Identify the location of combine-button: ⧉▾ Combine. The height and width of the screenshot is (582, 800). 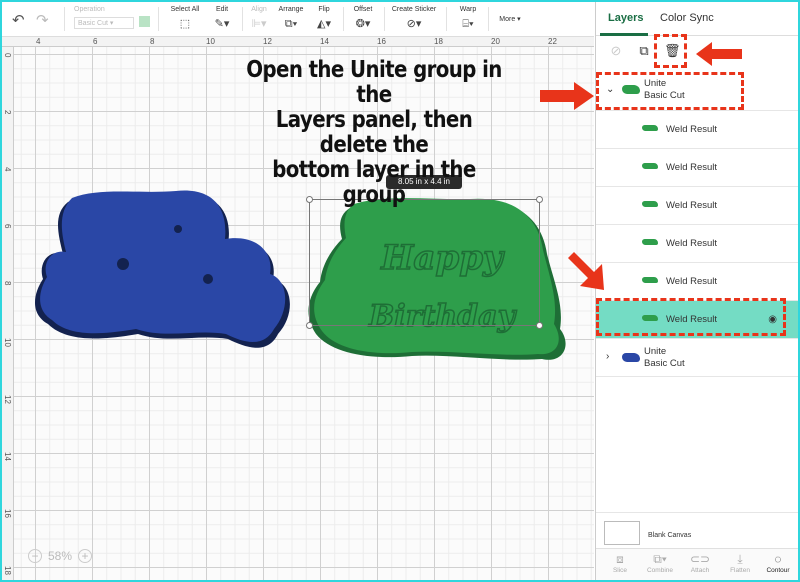
(660, 562).